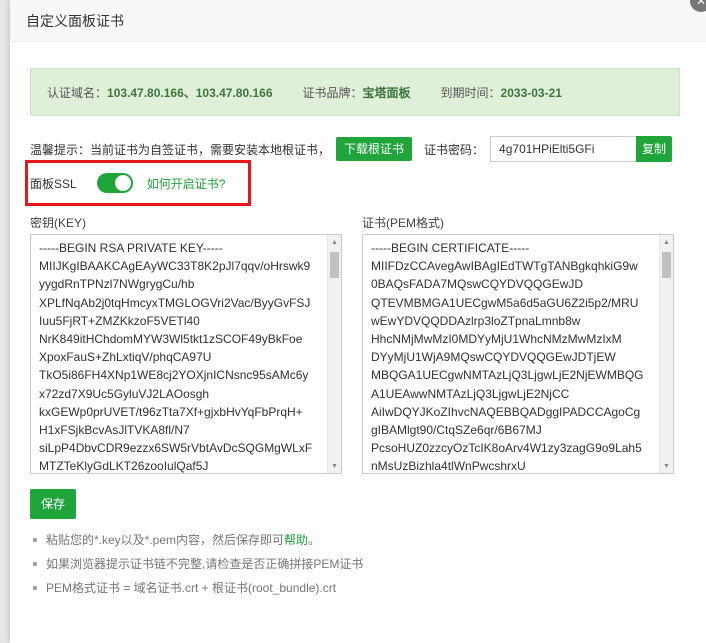  I want to click on cert-brand: 证书品牌：宝塔面板, so click(357, 92).